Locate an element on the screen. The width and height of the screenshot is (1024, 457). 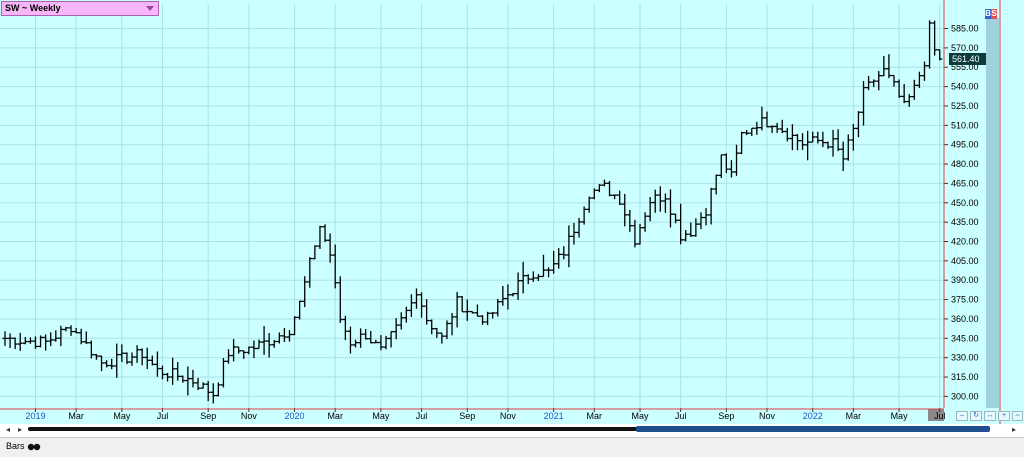
chart-mode-label: Bars is located at coordinates (15, 446).